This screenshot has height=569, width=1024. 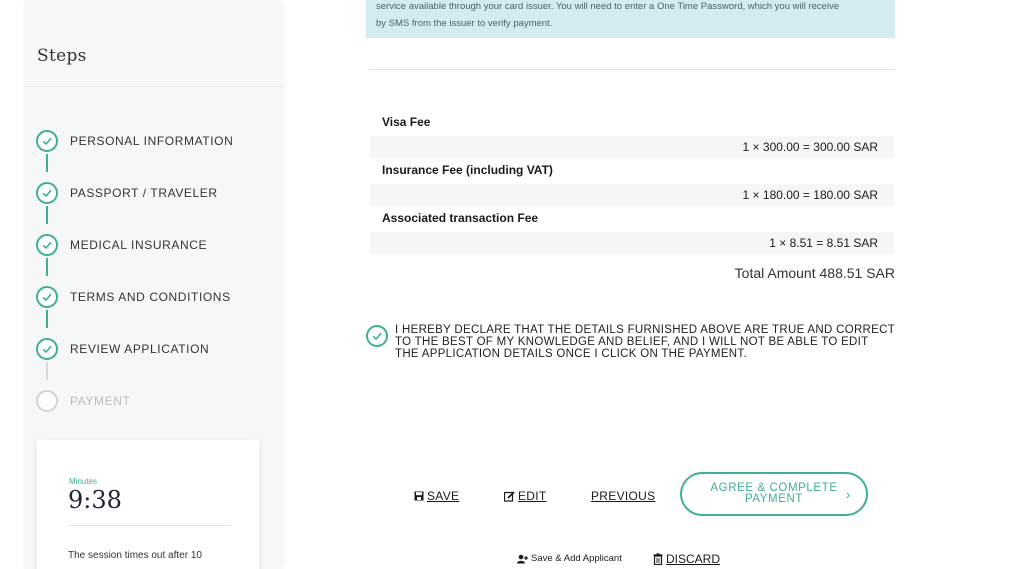 What do you see at coordinates (149, 525) in the screenshot?
I see `timer-divider` at bounding box center [149, 525].